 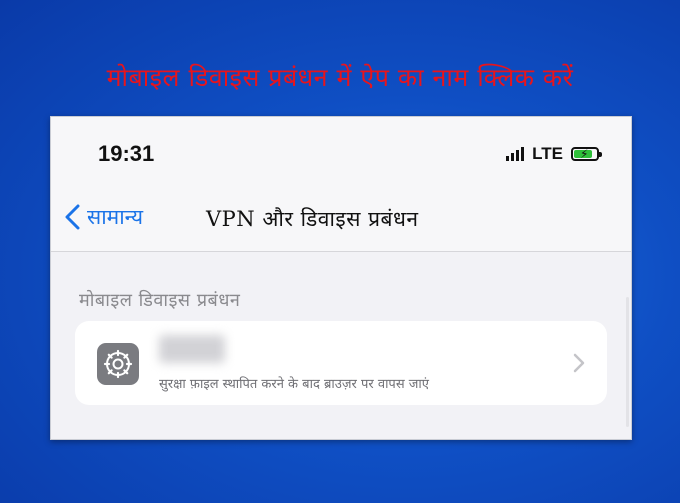 I want to click on status-bar: 19:31 LTE ⚡, so click(x=341, y=152).